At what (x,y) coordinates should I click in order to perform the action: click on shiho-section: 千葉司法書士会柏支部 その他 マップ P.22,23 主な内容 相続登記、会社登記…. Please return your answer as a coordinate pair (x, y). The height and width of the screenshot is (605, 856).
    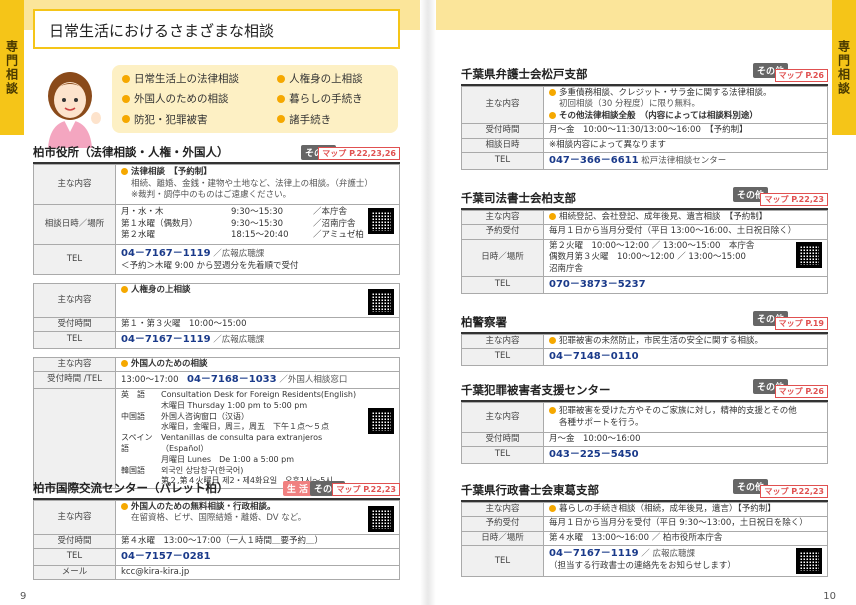
    Looking at the image, I should click on (644, 240).